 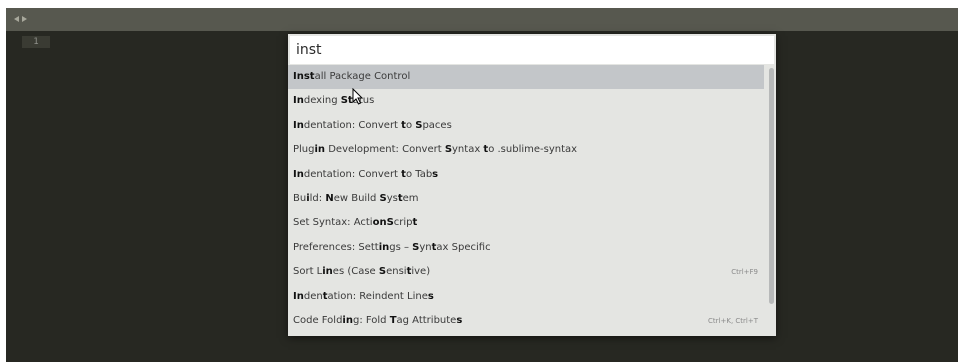 What do you see at coordinates (526, 223) in the screenshot?
I see `command-item: Set Syntax: ActionScript` at bounding box center [526, 223].